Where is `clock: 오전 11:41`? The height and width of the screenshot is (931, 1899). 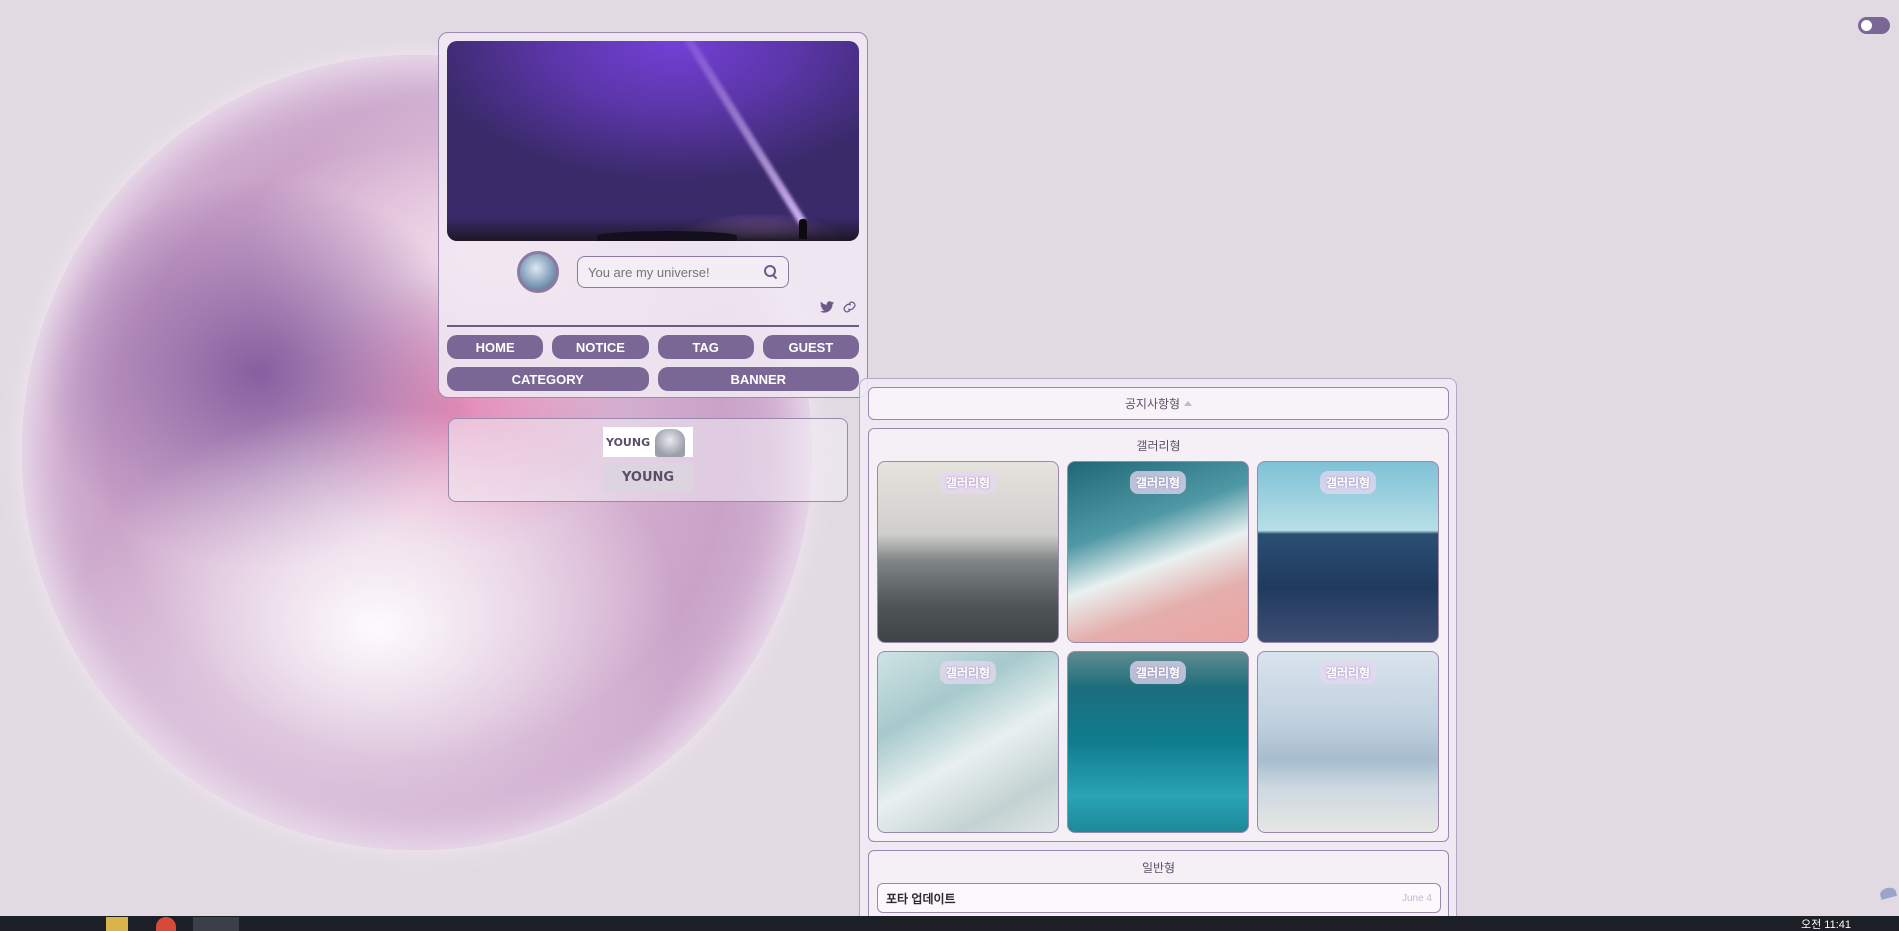 clock: 오전 11:41 is located at coordinates (1826, 923).